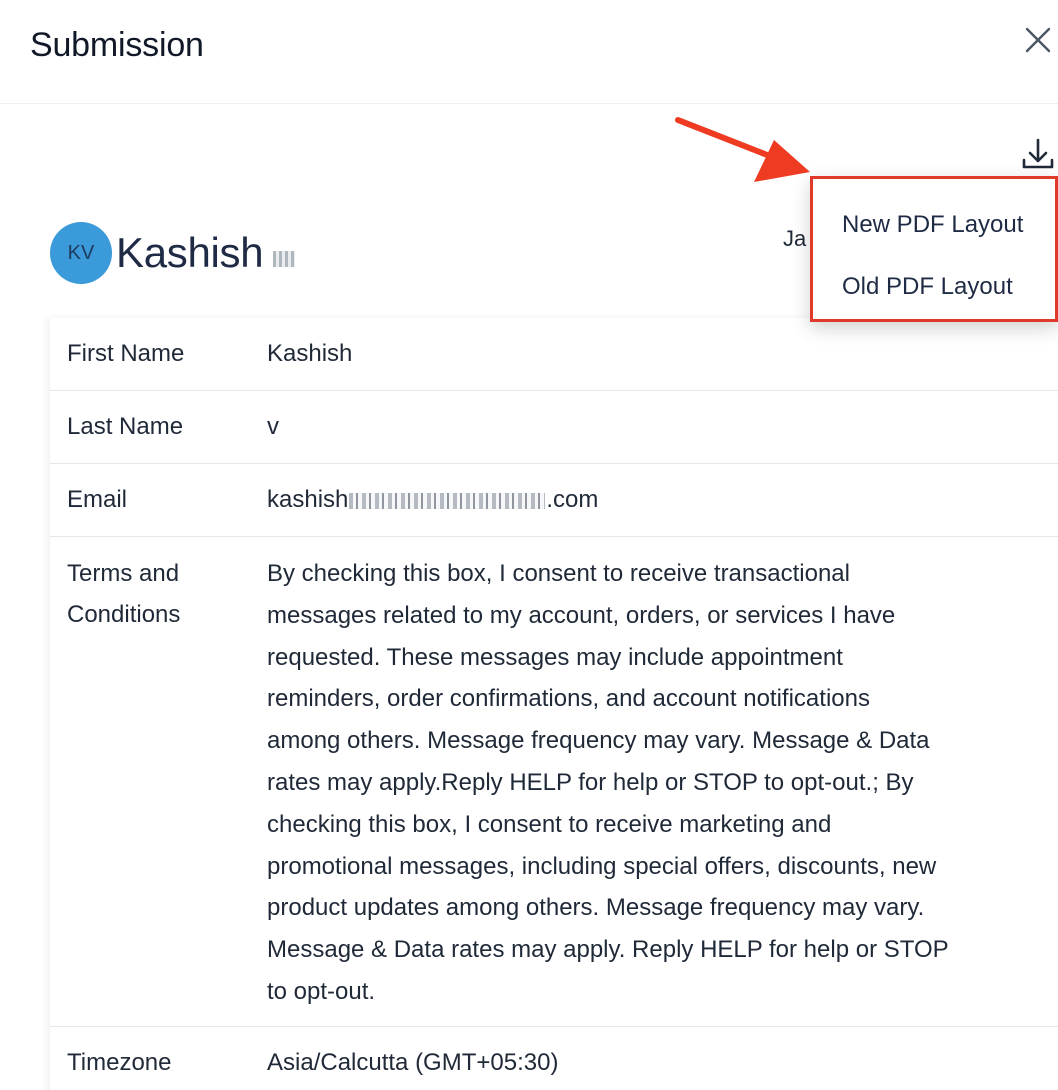 This screenshot has height=1090, width=1058. Describe the element at coordinates (158, 789) in the screenshot. I see `field-label: Terms and Conditions` at that location.